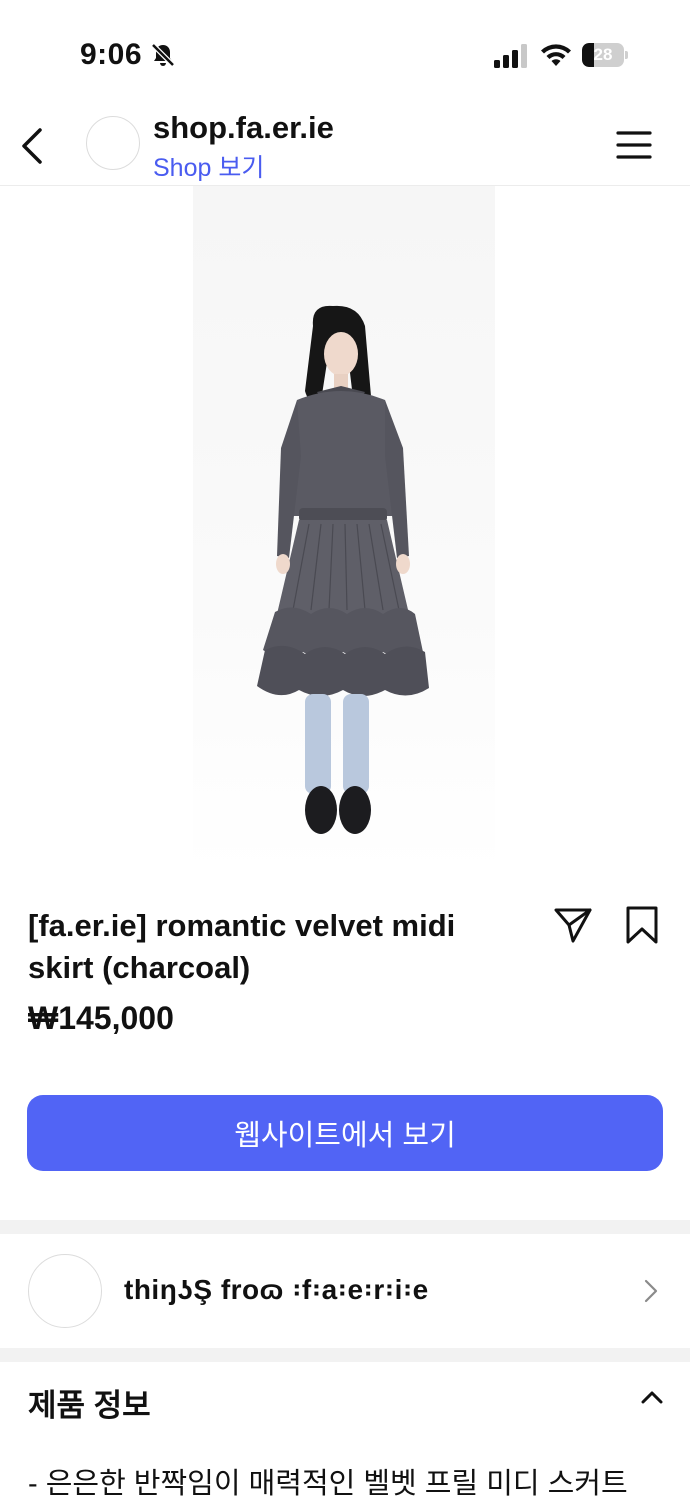 This screenshot has width=690, height=1502. I want to click on product-info-description: - 은은한 반짝임이 매력적인 벨벳 프릴 미디 스커트, so click(328, 1484).